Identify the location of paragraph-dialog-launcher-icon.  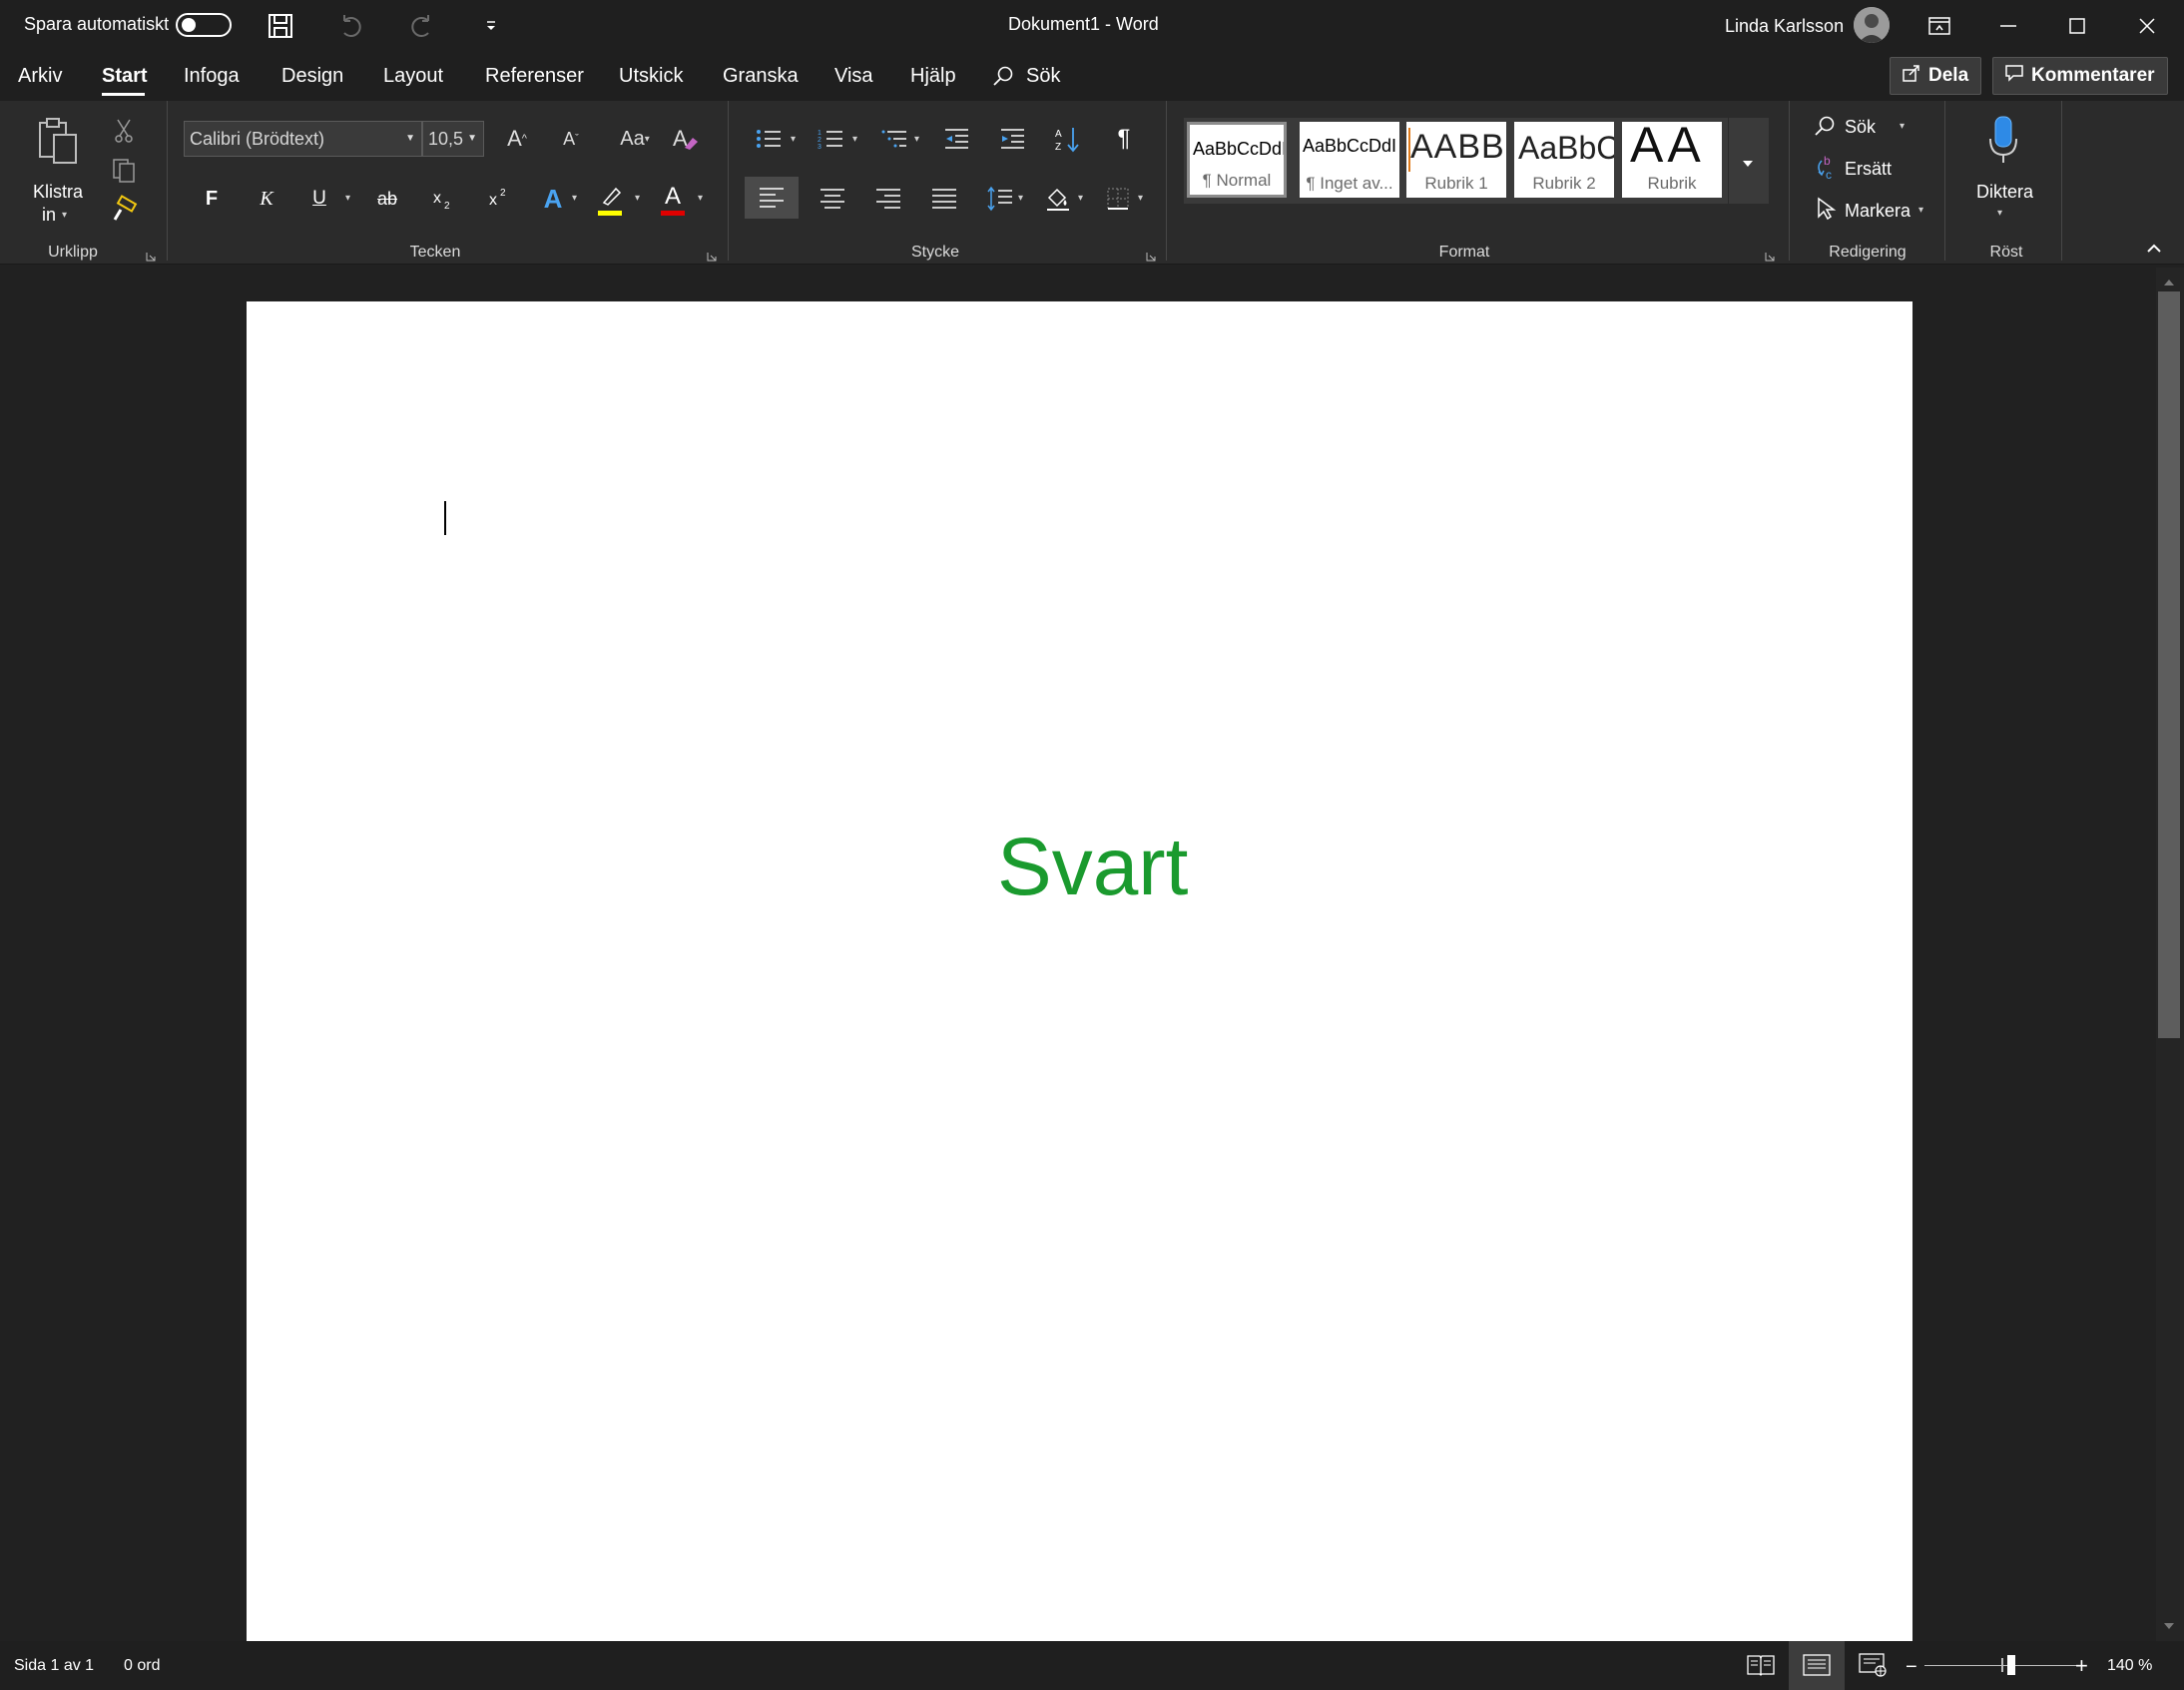
(1151, 255).